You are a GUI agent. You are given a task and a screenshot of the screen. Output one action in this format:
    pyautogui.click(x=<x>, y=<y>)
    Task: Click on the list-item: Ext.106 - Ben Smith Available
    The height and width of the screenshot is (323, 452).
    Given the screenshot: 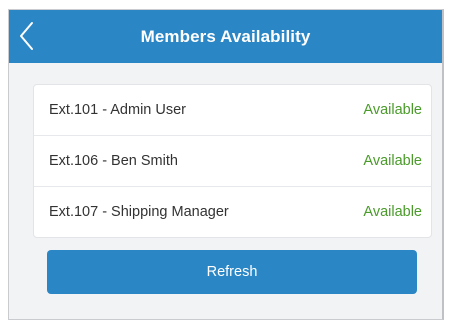 What is the action you would take?
    pyautogui.click(x=232, y=161)
    